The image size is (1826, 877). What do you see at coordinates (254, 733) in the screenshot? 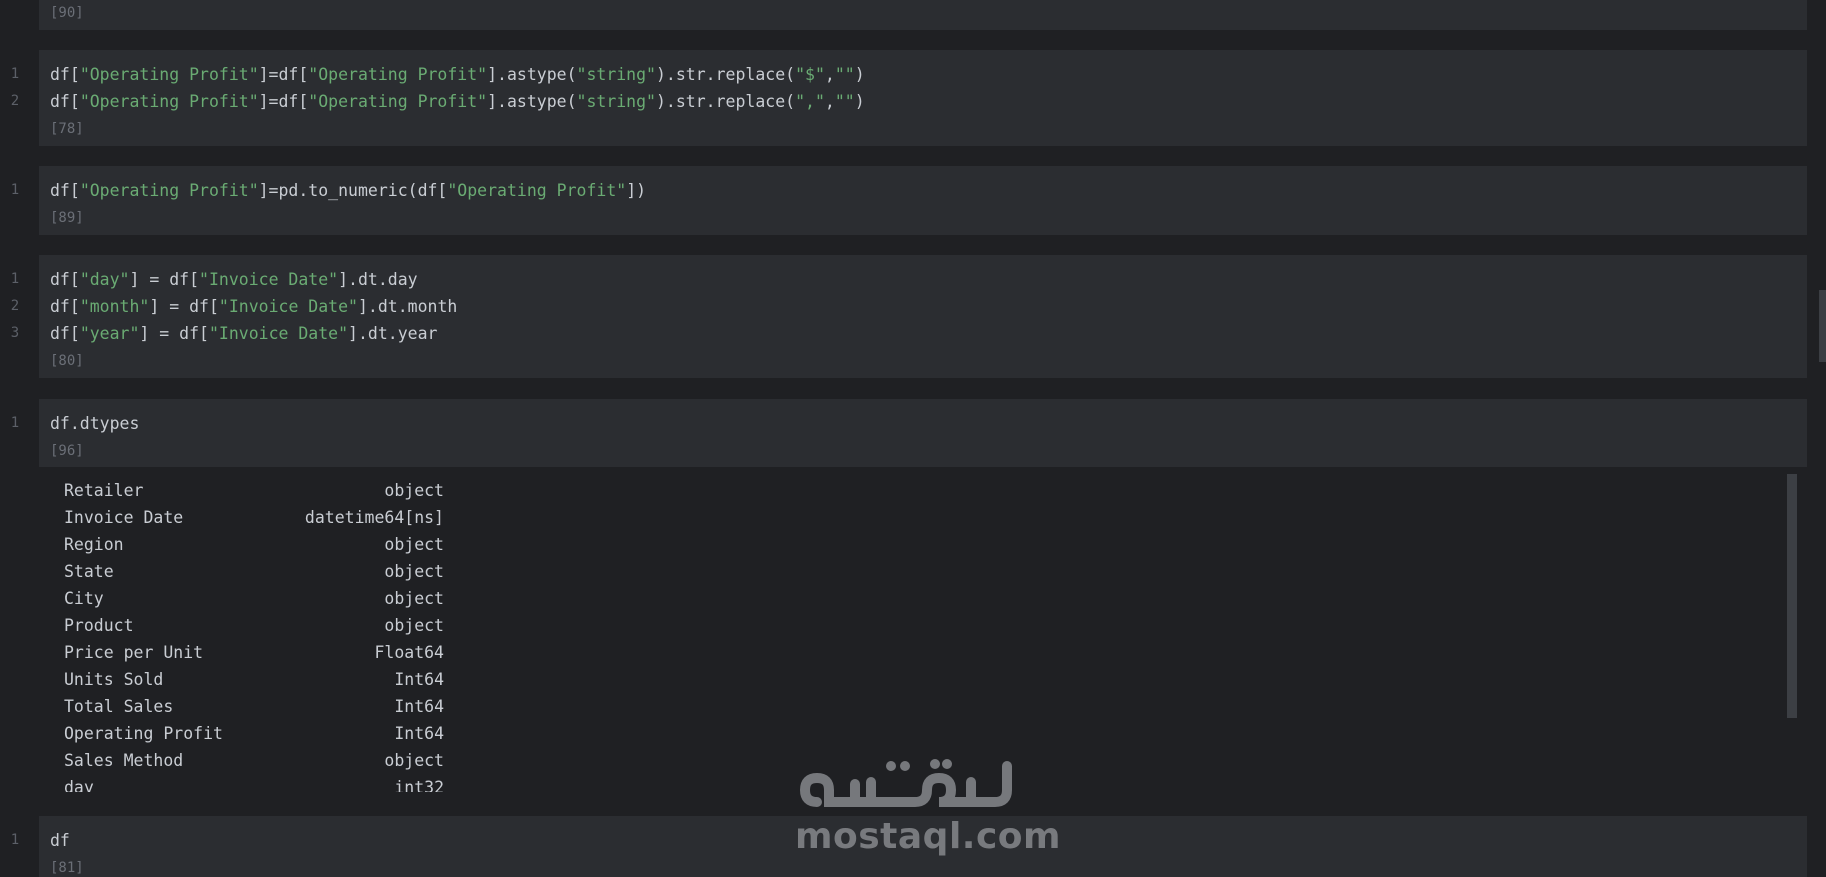
I see `dtype-row: Operating Profit Int64` at bounding box center [254, 733].